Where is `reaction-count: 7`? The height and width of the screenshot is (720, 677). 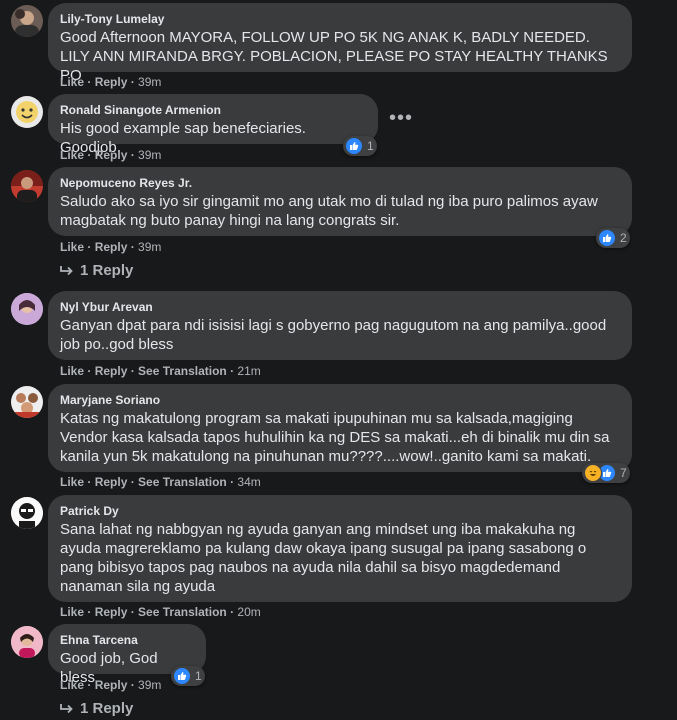 reaction-count: 7 is located at coordinates (606, 473).